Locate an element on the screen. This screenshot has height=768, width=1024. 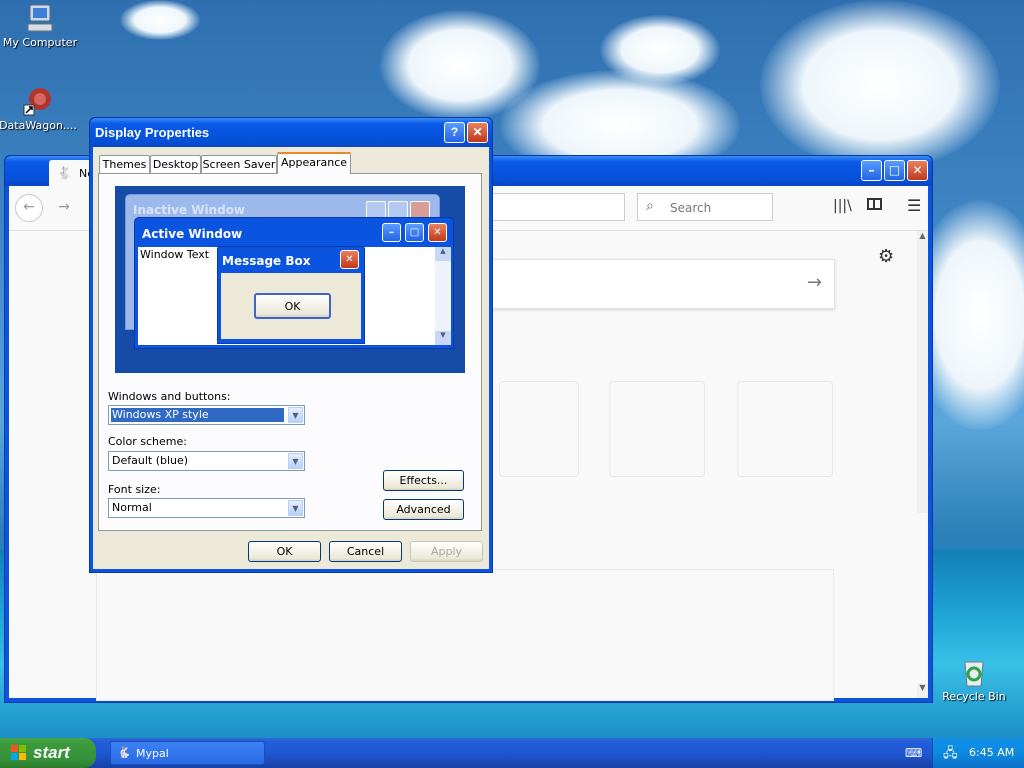
window-text: Window Text is located at coordinates (175, 254).